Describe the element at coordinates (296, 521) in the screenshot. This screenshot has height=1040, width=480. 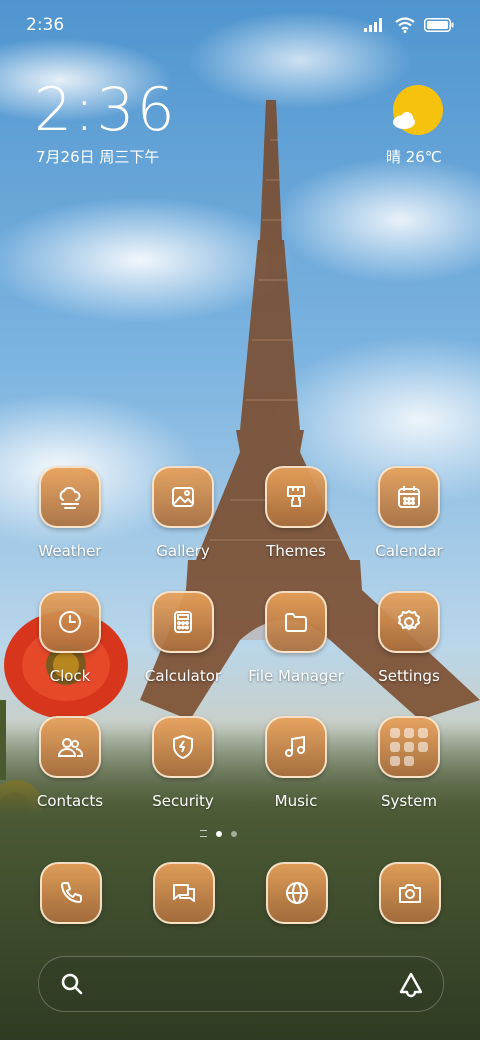
I see `app-themes: Themes` at that location.